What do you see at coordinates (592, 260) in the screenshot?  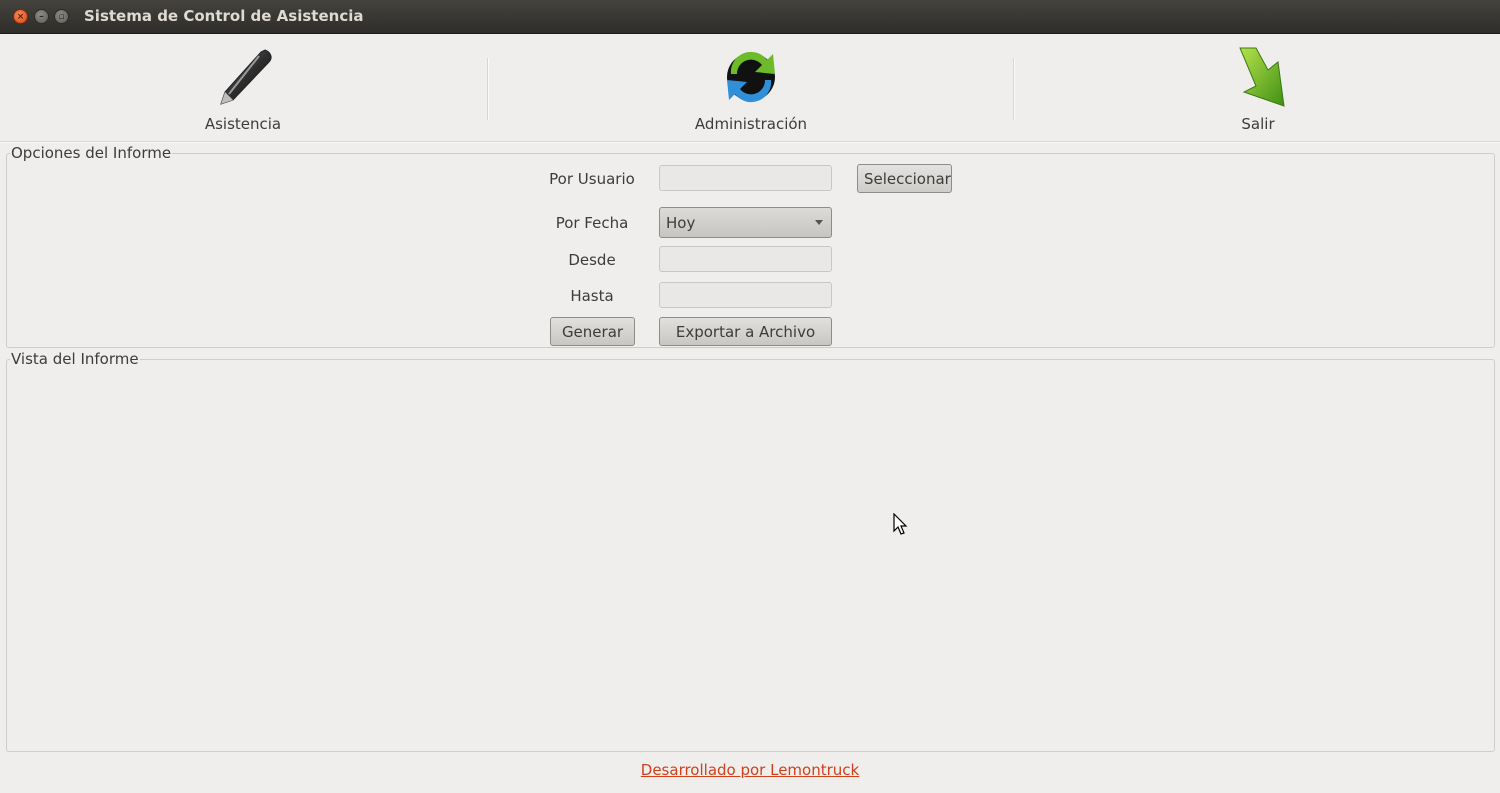 I see `desde-label: Desde` at bounding box center [592, 260].